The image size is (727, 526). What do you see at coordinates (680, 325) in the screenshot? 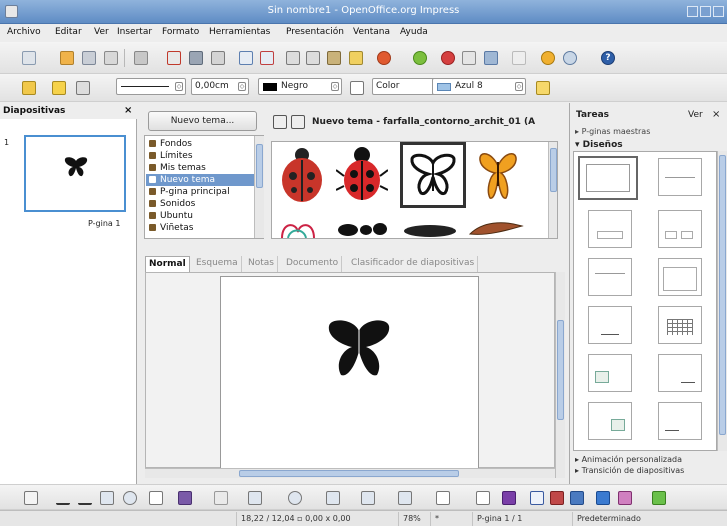
I see `layout-title-table` at bounding box center [680, 325].